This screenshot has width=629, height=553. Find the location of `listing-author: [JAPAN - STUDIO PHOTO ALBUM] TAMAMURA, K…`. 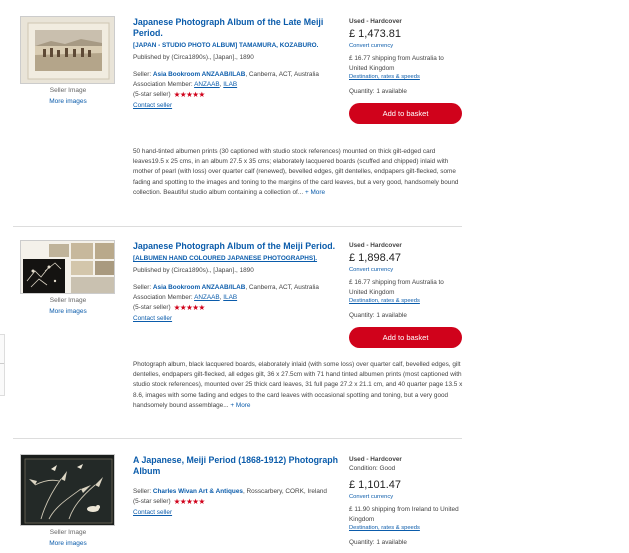

listing-author: [JAPAN - STUDIO PHOTO ALBUM] TAMAMURA, K… is located at coordinates (235, 45).